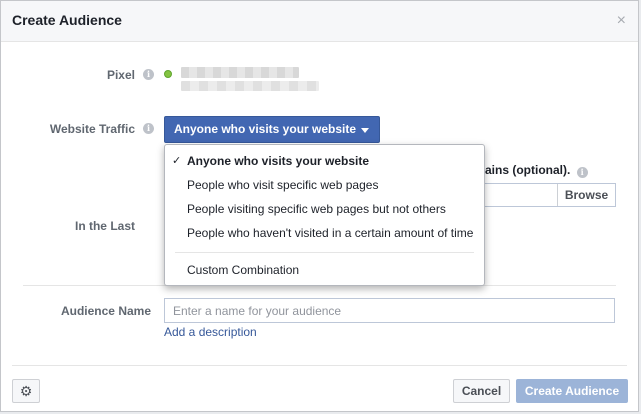 Image resolution: width=641 pixels, height=414 pixels. I want to click on dialog-header: Create Audience ×, so click(319, 21).